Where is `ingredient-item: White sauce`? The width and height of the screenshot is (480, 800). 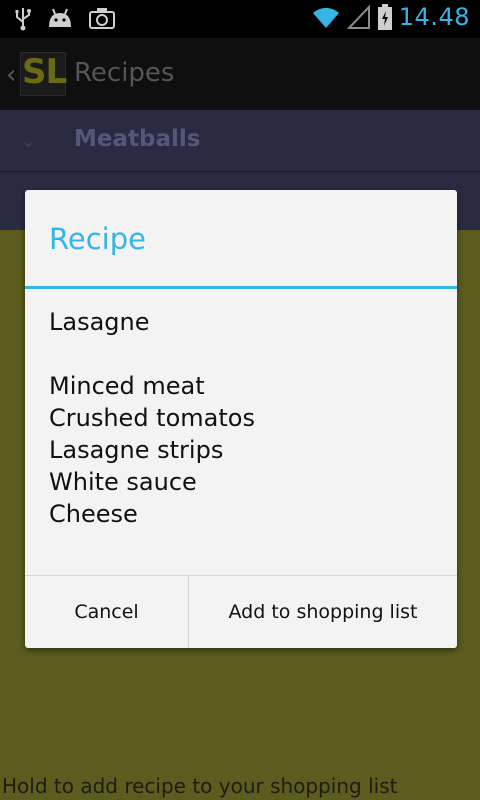
ingredient-item: White sauce is located at coordinates (123, 482).